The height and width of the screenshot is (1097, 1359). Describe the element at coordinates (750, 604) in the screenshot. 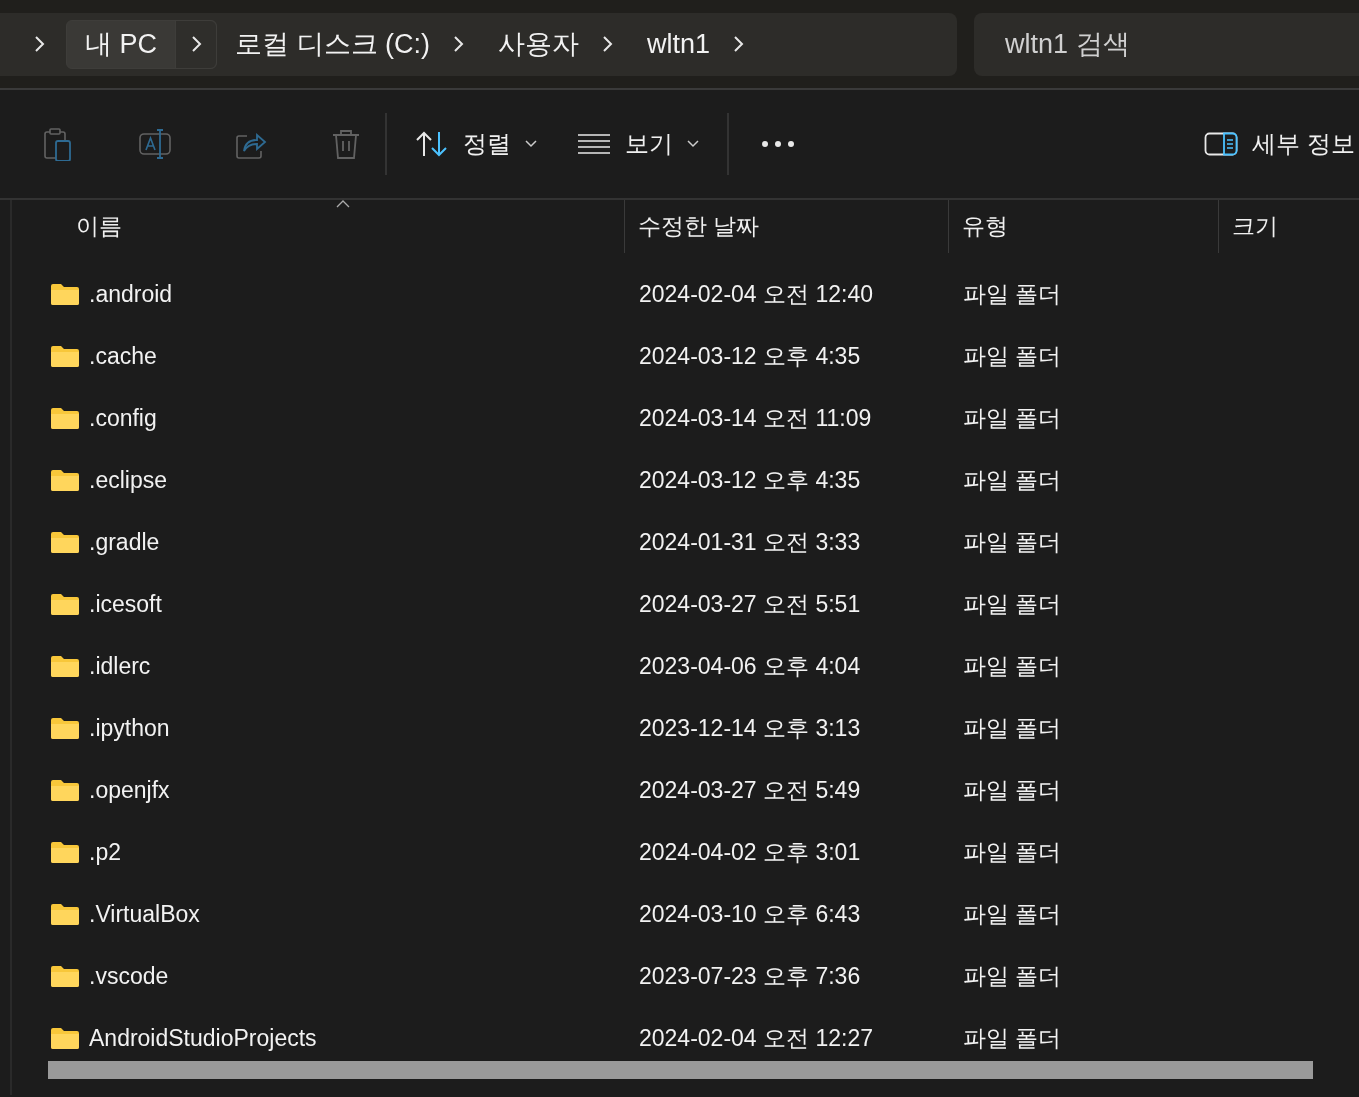

I see `modified-date: 2024-03-27 오전 5:51` at that location.